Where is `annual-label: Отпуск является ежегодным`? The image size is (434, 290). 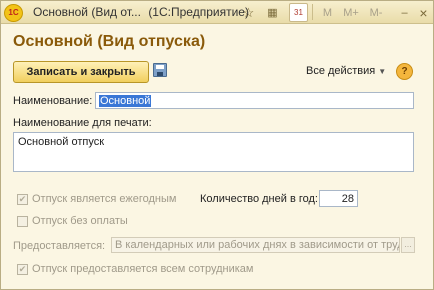
annual-label: Отпуск является ежегодным is located at coordinates (104, 199).